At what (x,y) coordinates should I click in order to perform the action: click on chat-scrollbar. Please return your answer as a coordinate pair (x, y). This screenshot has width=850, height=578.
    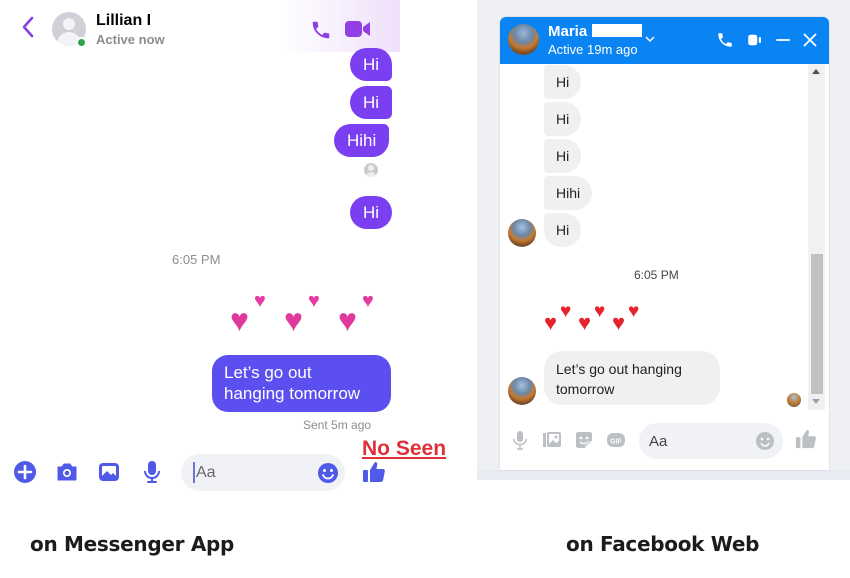
    Looking at the image, I should click on (816, 237).